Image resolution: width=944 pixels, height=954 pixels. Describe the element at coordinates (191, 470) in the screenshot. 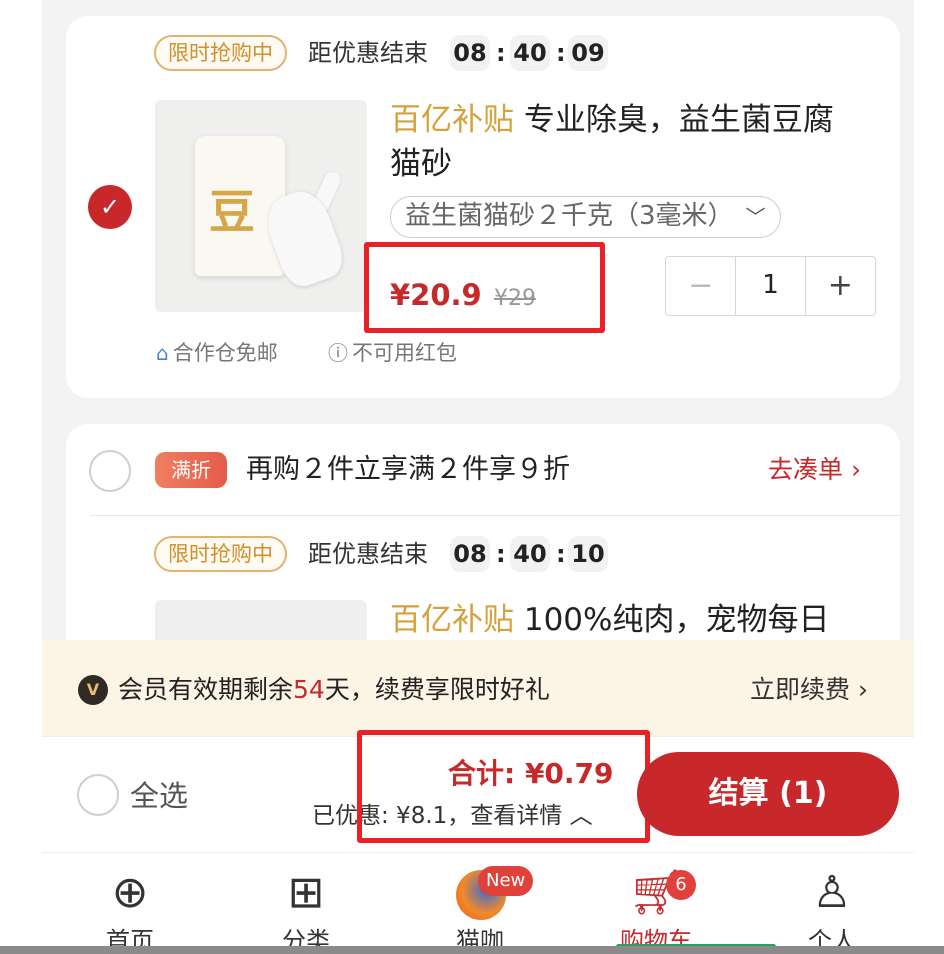

I see `discount-badge: 满折` at that location.